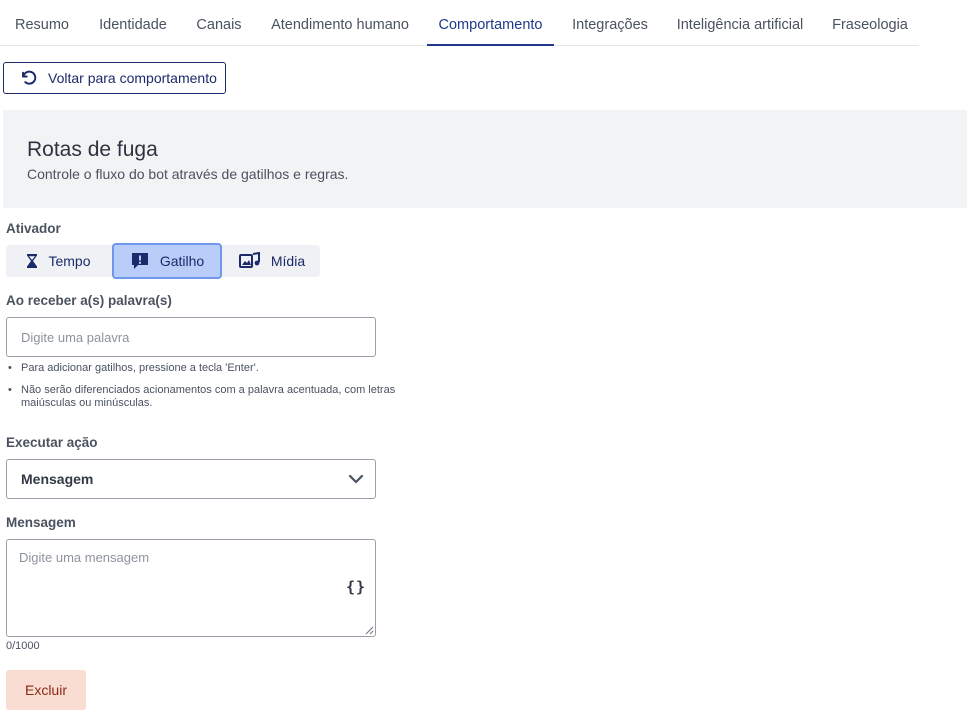  Describe the element at coordinates (29, 77) in the screenshot. I see `undo-icon` at that location.